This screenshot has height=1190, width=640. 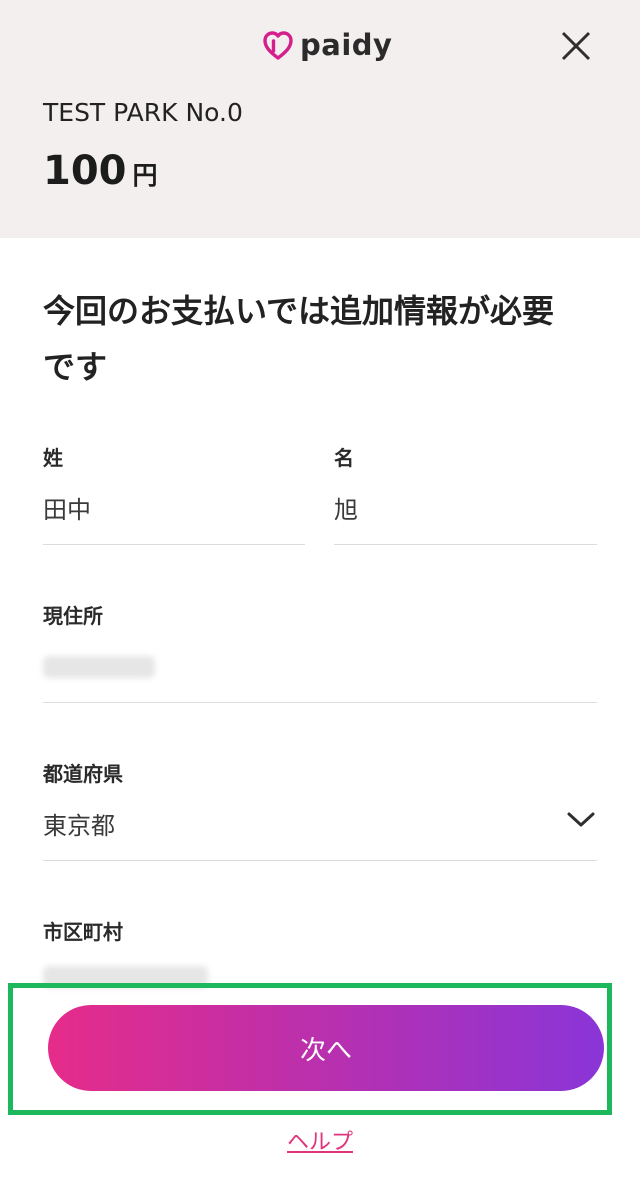 I want to click on city-label: 市区町村, so click(x=83, y=932).